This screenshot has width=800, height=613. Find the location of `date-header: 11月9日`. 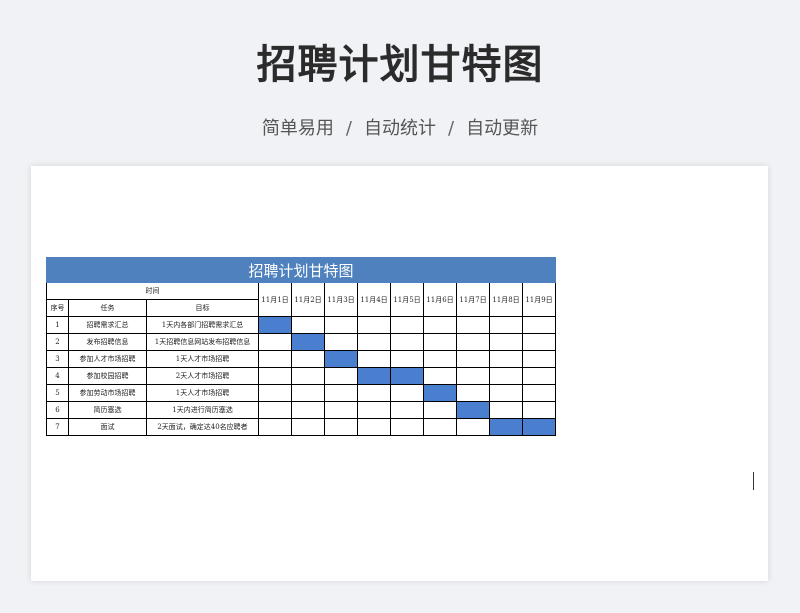

date-header: 11月9日 is located at coordinates (539, 299).